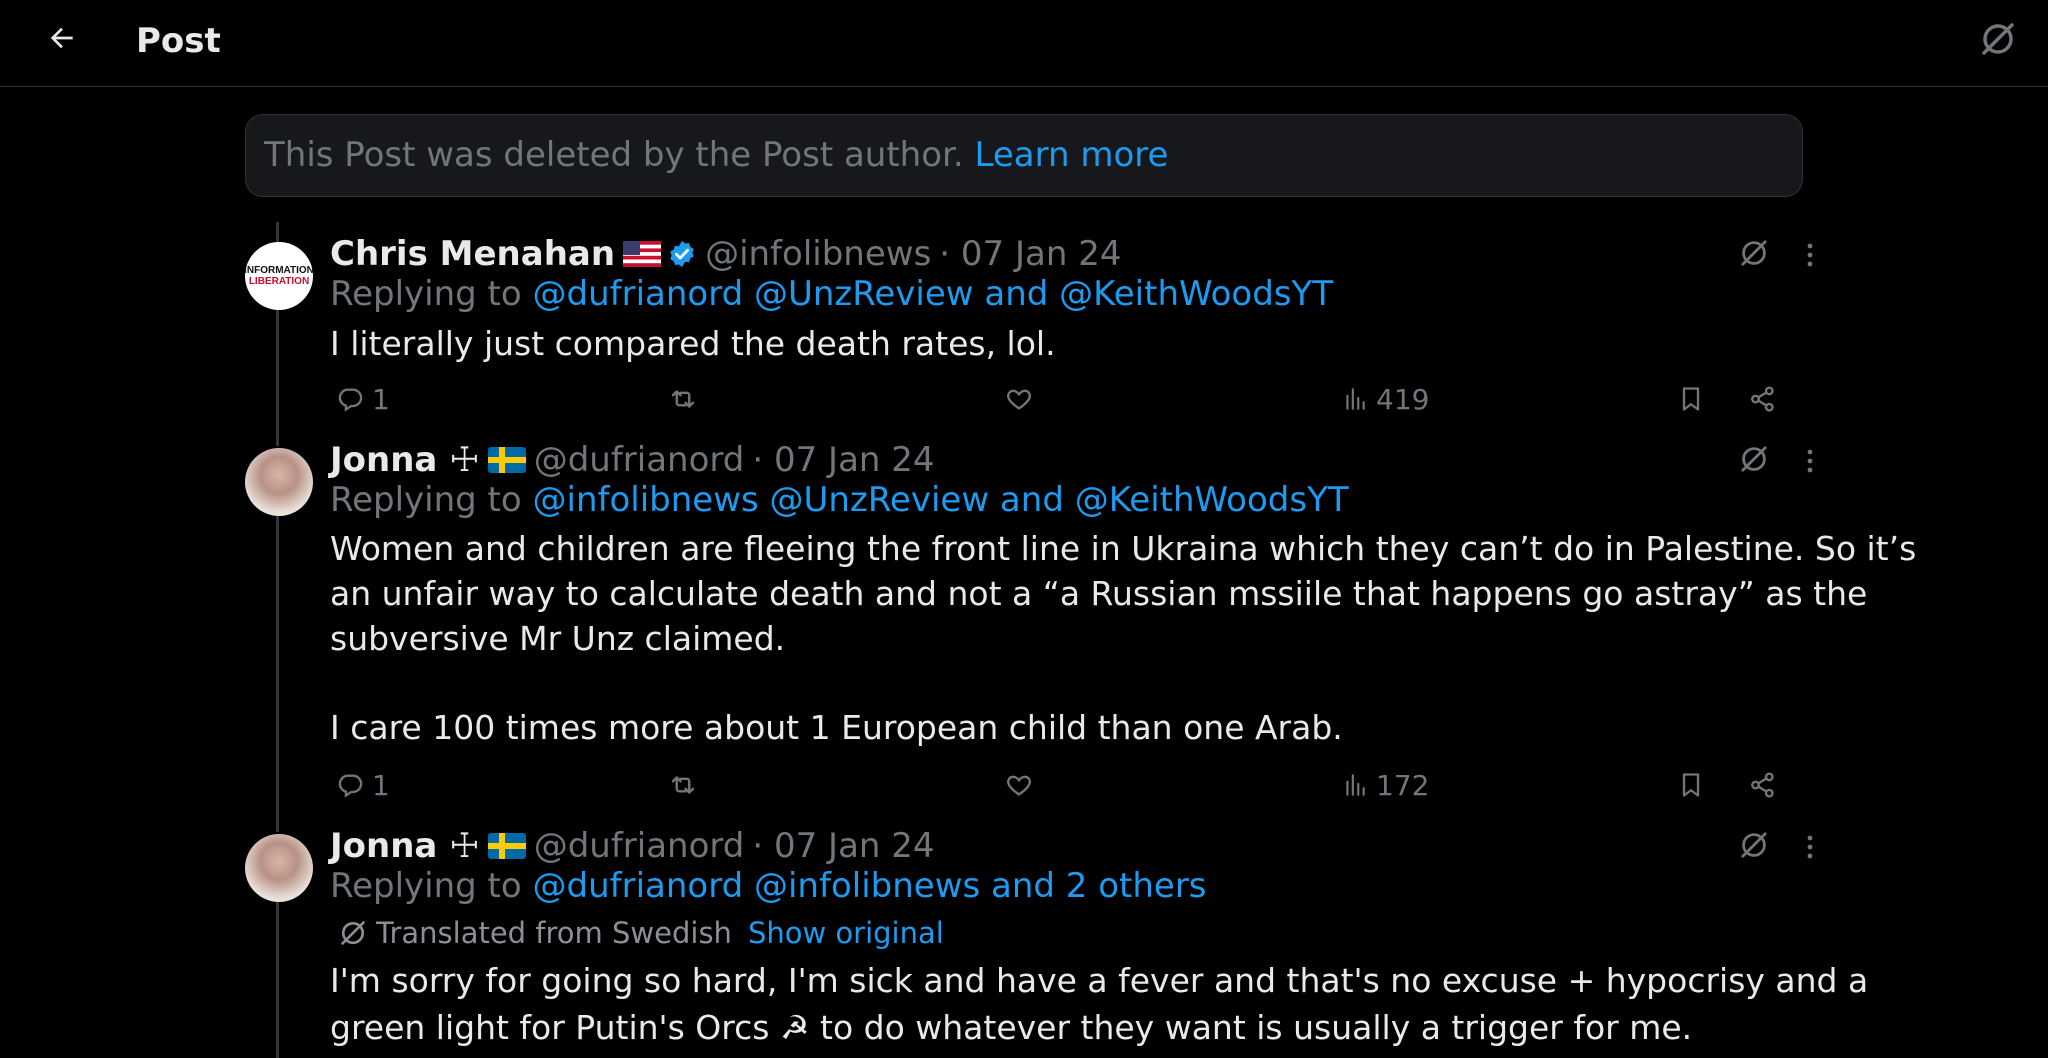  Describe the element at coordinates (1403, 785) in the screenshot. I see `view-count: 172` at that location.